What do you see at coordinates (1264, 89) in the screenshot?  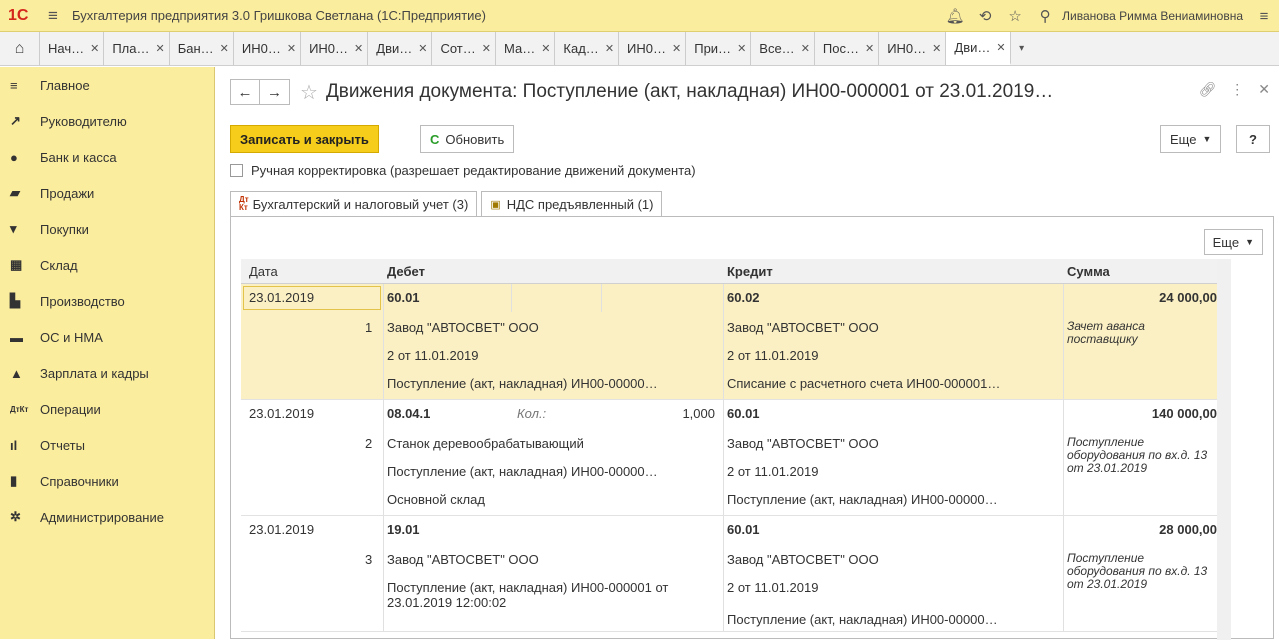 I see `close-icon: ✕` at bounding box center [1264, 89].